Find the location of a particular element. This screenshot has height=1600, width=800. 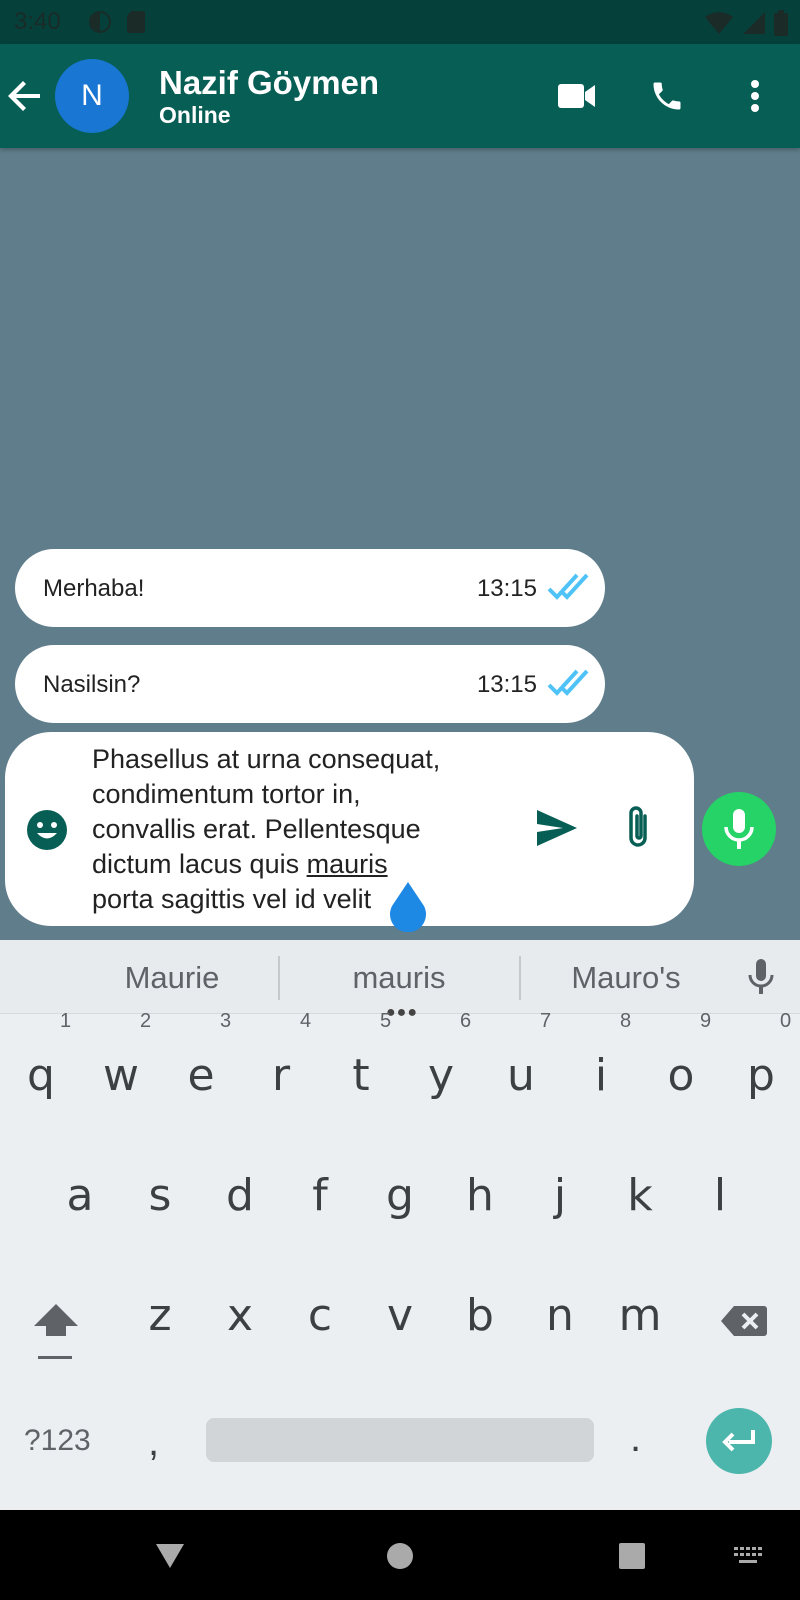

video-call-button is located at coordinates (577, 96).